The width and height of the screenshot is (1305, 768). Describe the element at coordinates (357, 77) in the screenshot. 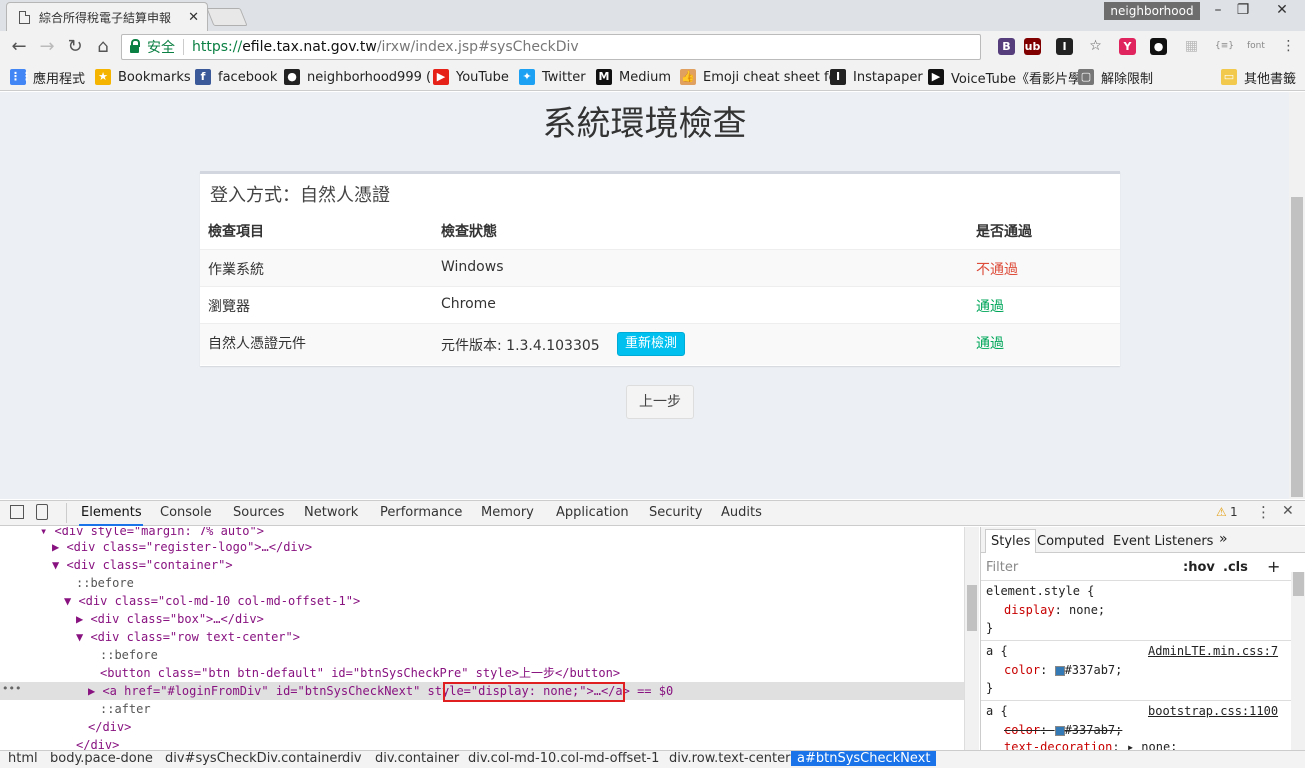

I see `bookmark-item: ● neighborhood999 (` at that location.